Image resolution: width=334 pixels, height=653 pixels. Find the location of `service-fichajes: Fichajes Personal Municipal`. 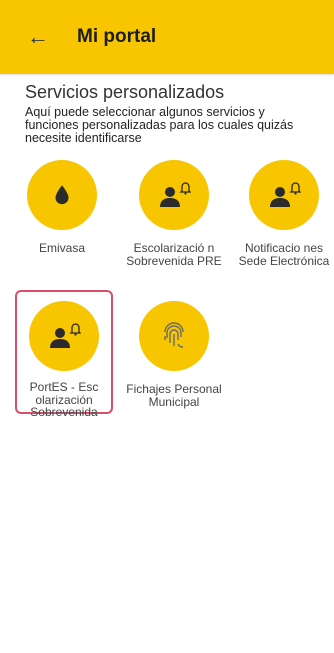

service-fichajes: Fichajes Personal Municipal is located at coordinates (174, 366).